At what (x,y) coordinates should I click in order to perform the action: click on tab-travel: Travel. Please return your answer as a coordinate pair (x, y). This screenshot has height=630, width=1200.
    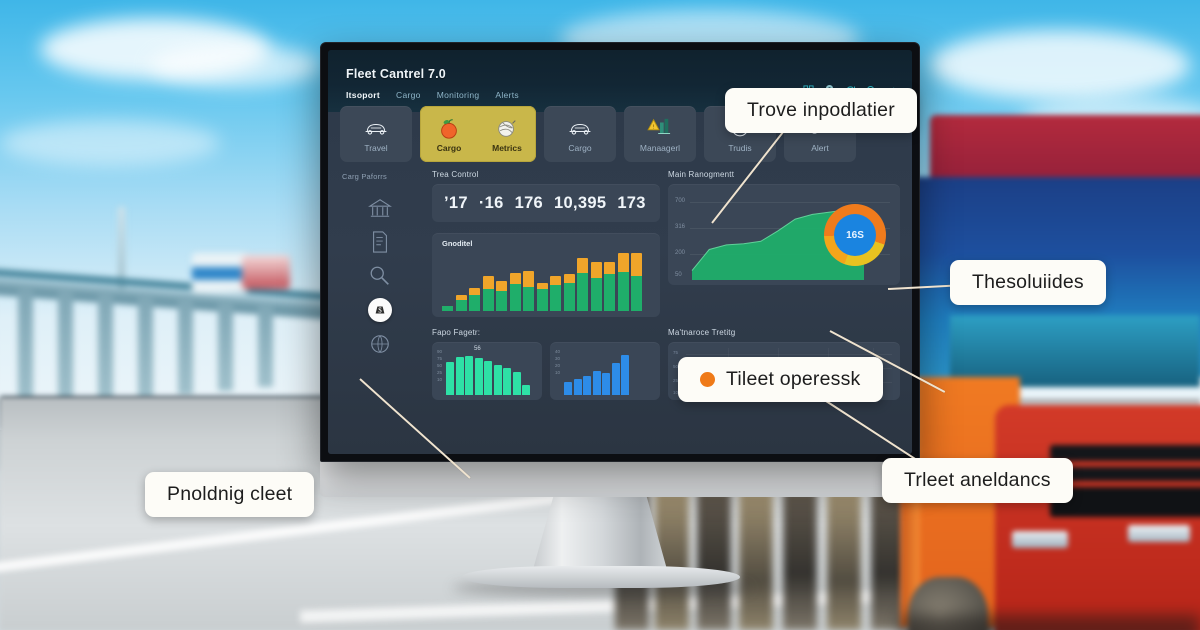
    Looking at the image, I should click on (376, 134).